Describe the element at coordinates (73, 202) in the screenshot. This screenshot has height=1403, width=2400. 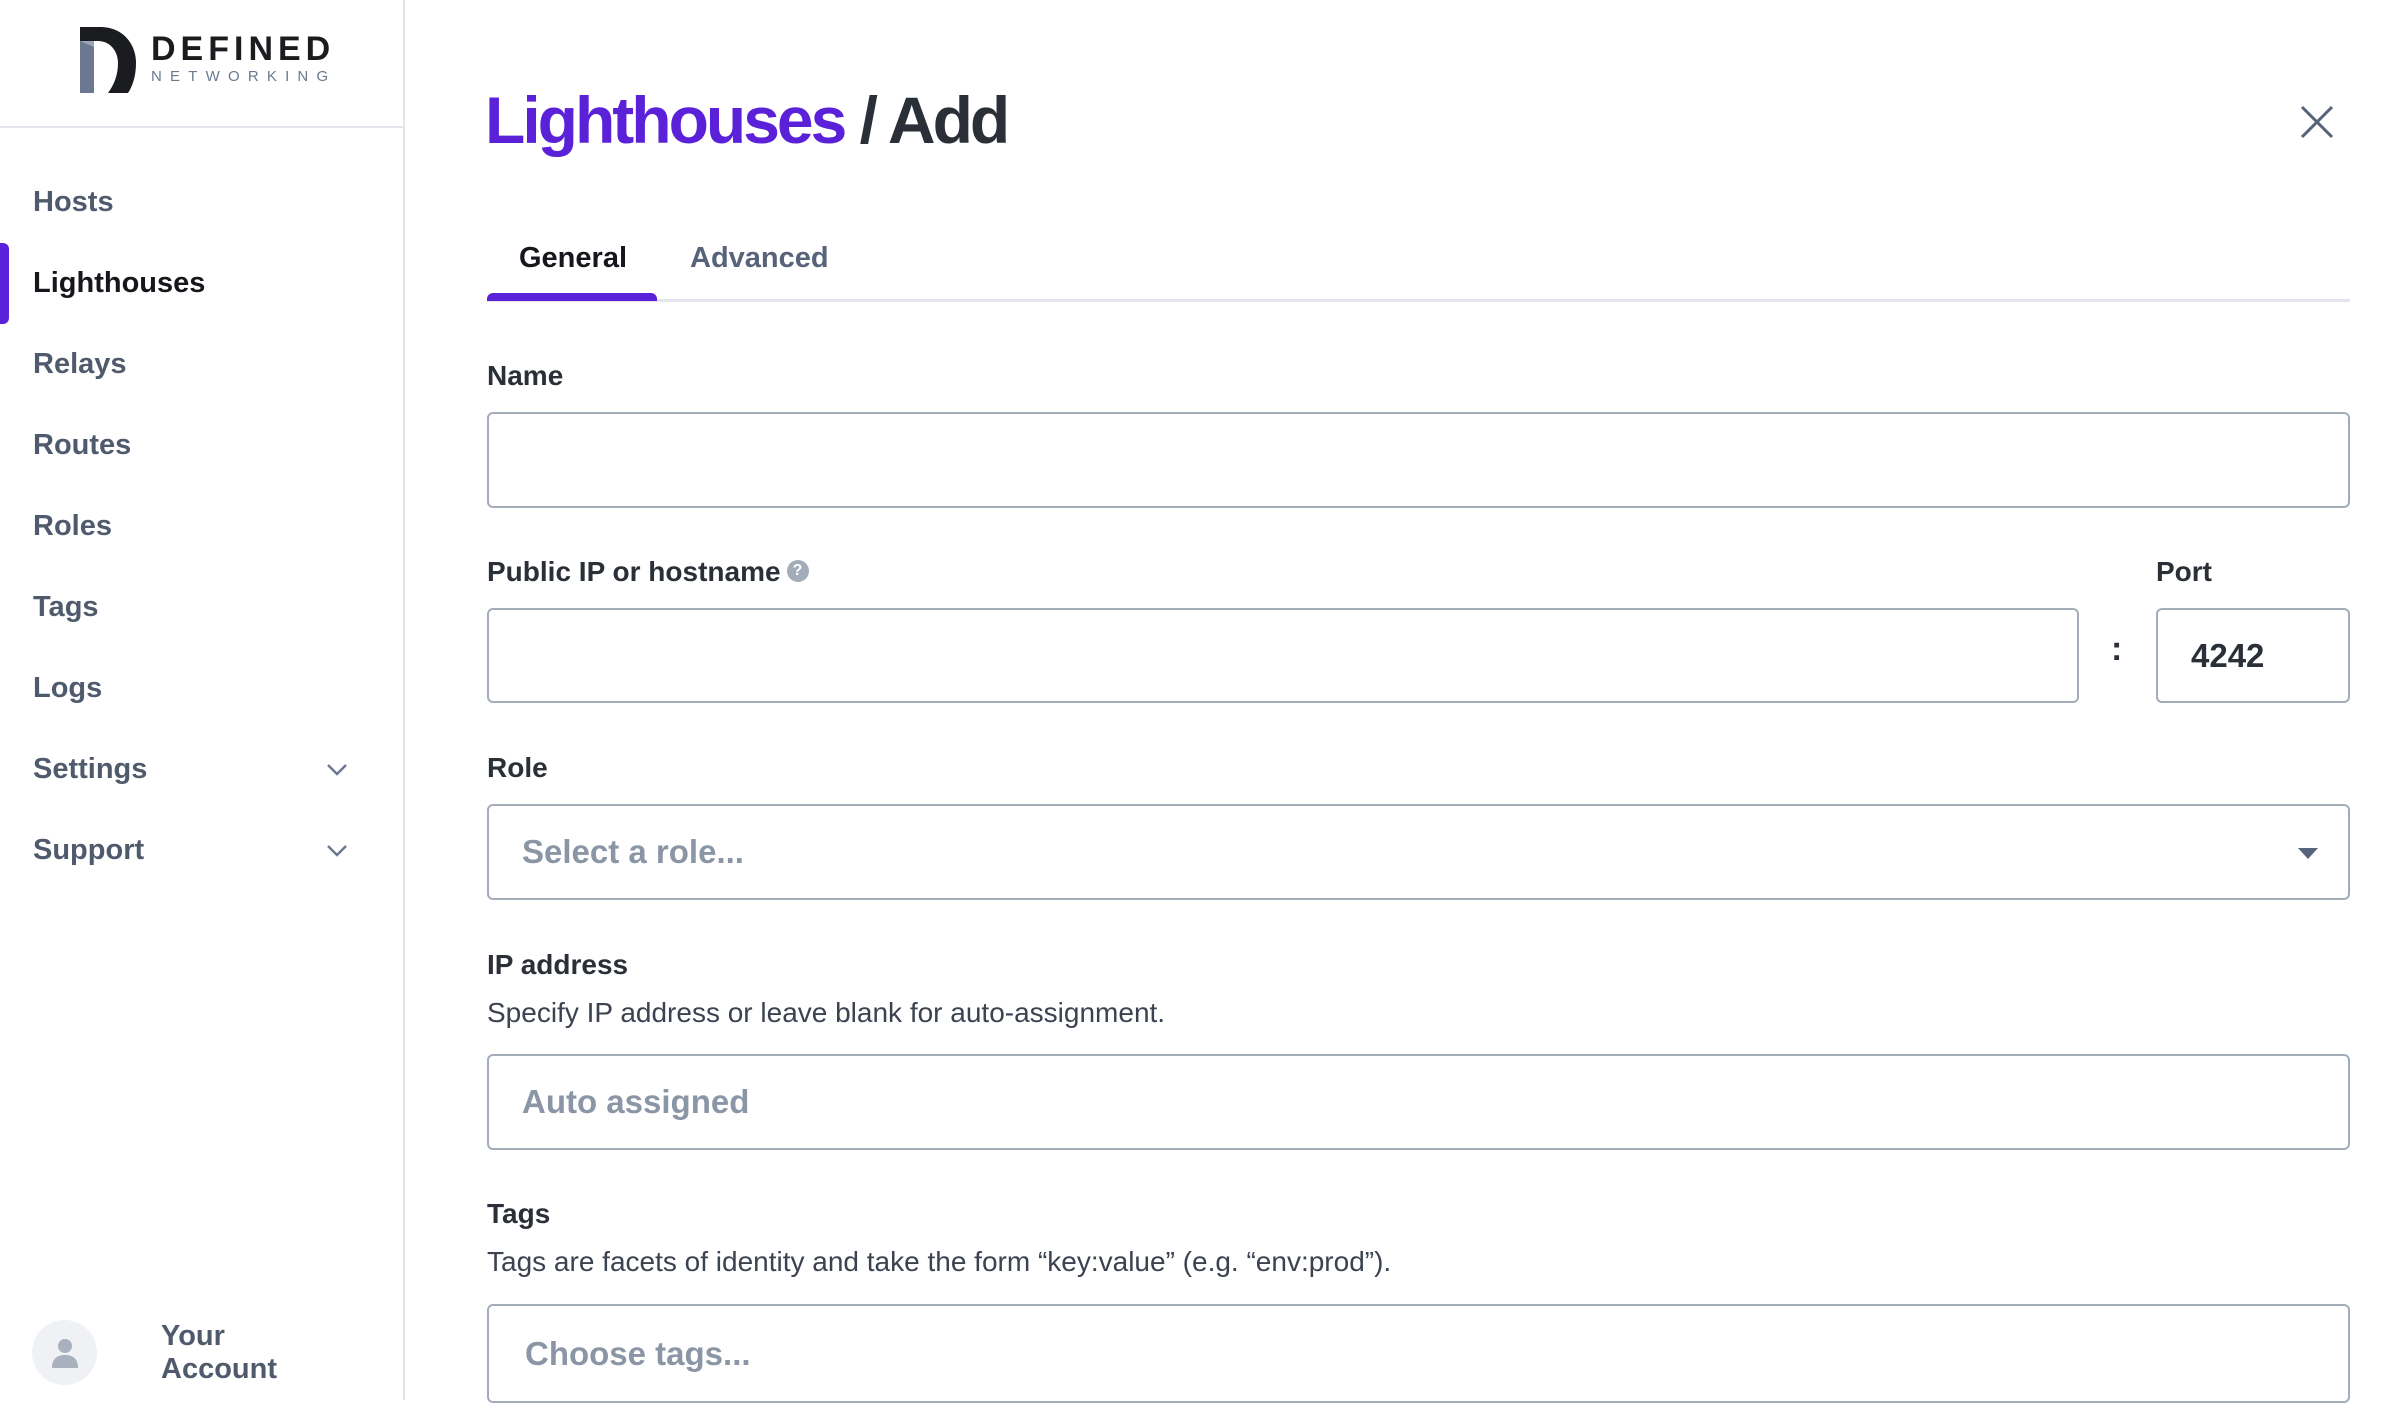
I see `sidebar-item-label: Hosts` at that location.